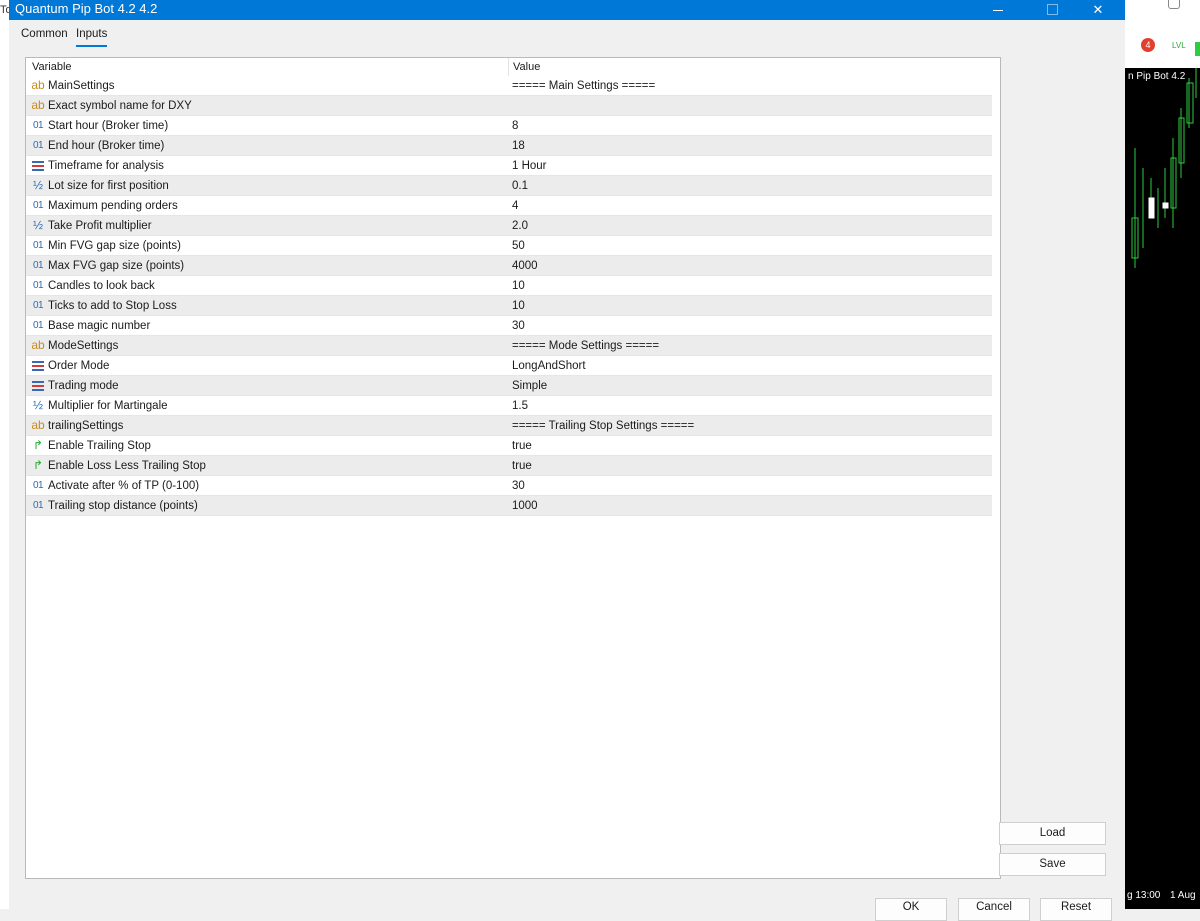 The width and height of the screenshot is (1200, 921). Describe the element at coordinates (509, 86) in the screenshot. I see `table-row: ab MainSettings ===== Main Settings =====` at that location.